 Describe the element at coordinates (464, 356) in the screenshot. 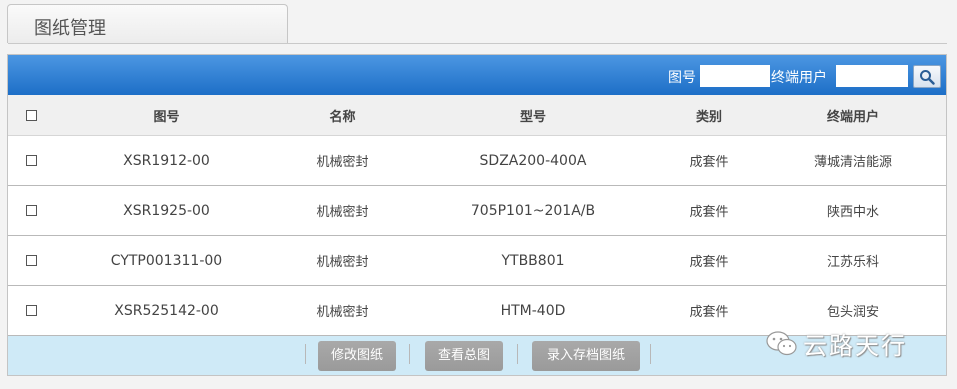

I see `view-master-drawing-button: 查看总图` at that location.